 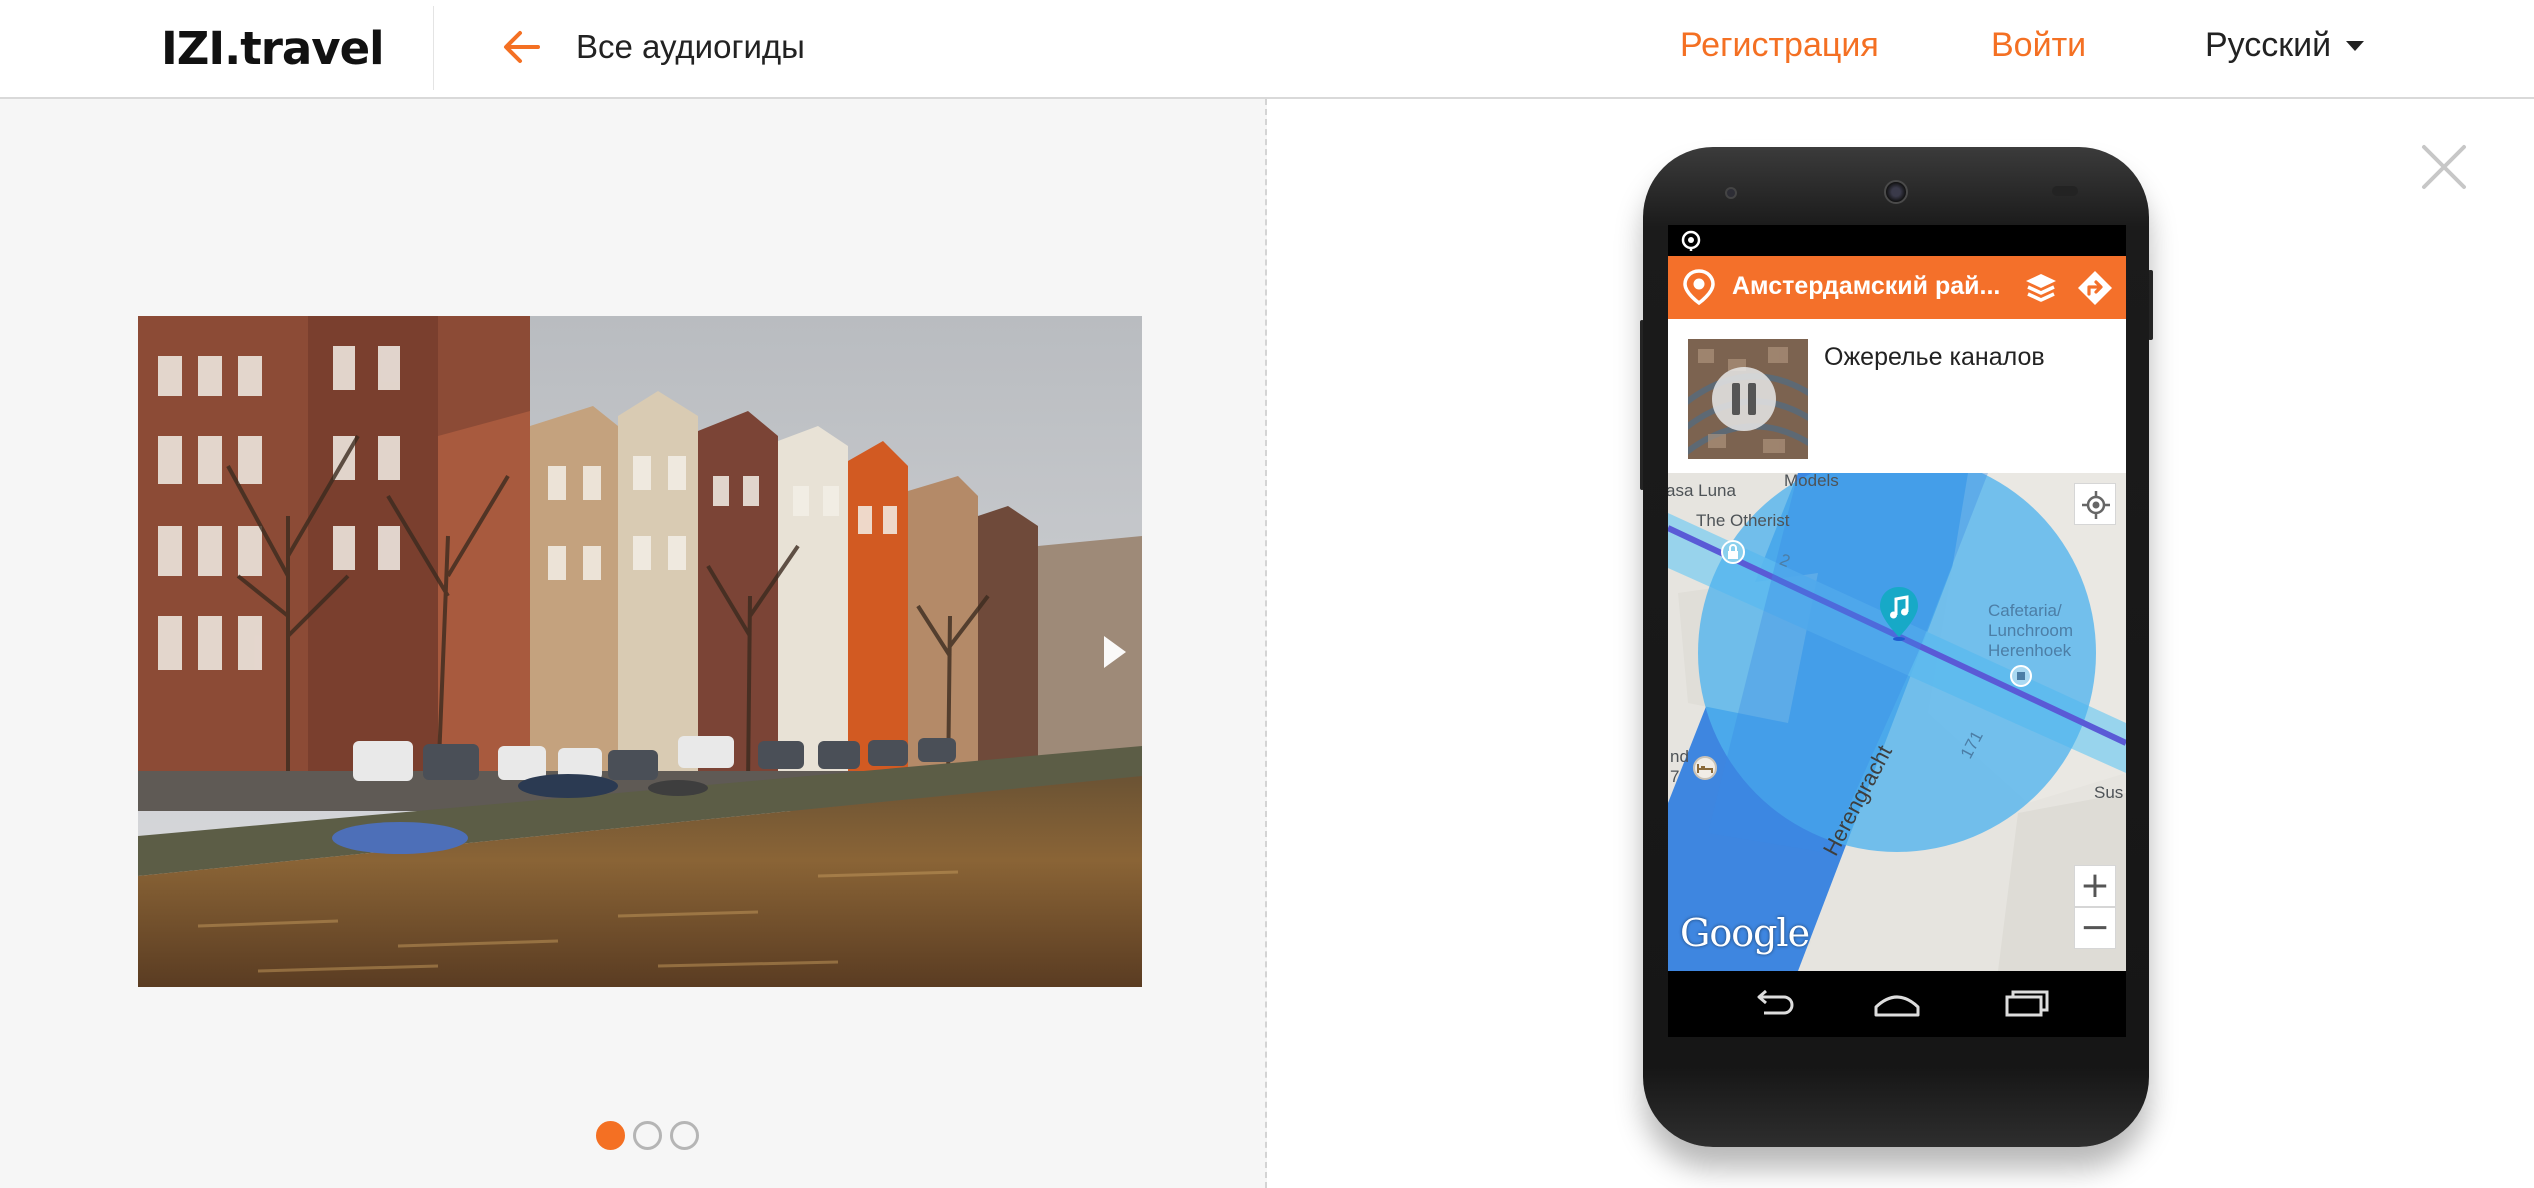 What do you see at coordinates (1811, 481) in the screenshot?
I see `map-label-models: Models` at bounding box center [1811, 481].